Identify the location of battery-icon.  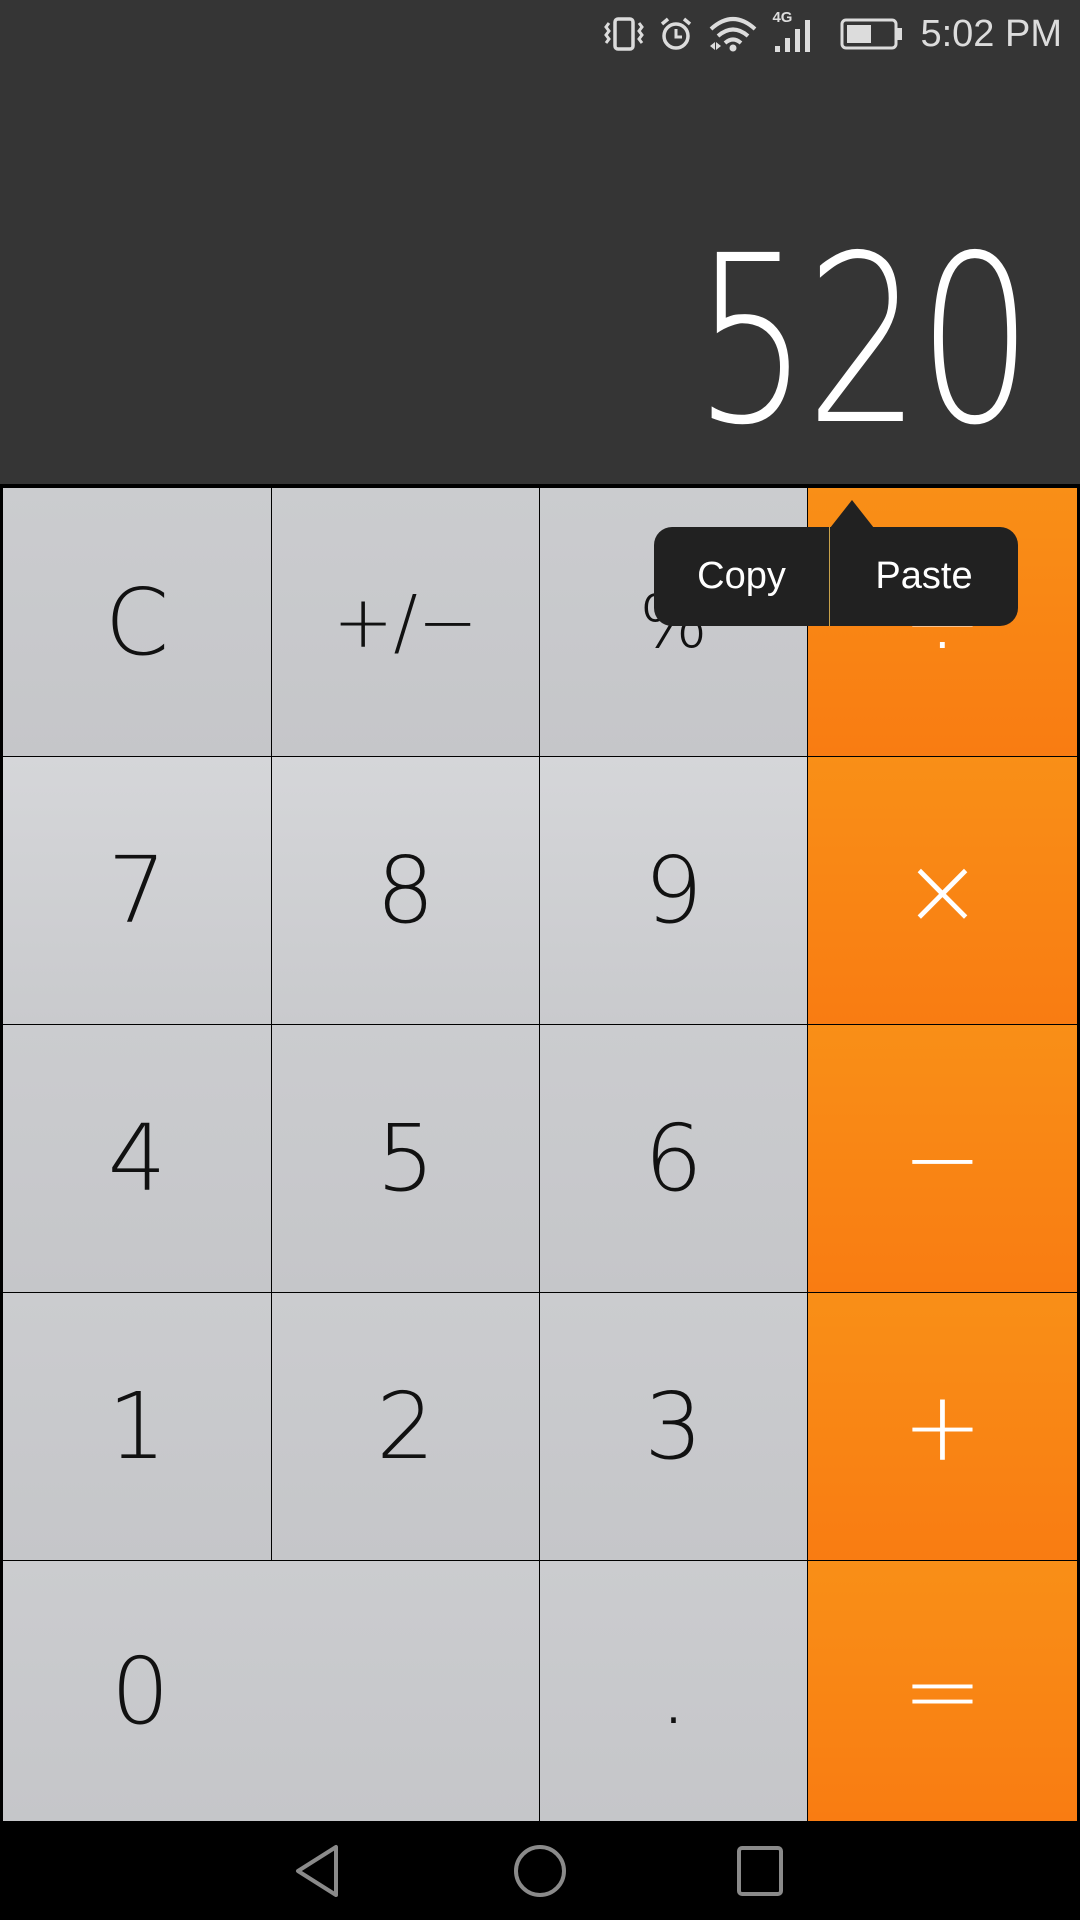
(871, 34).